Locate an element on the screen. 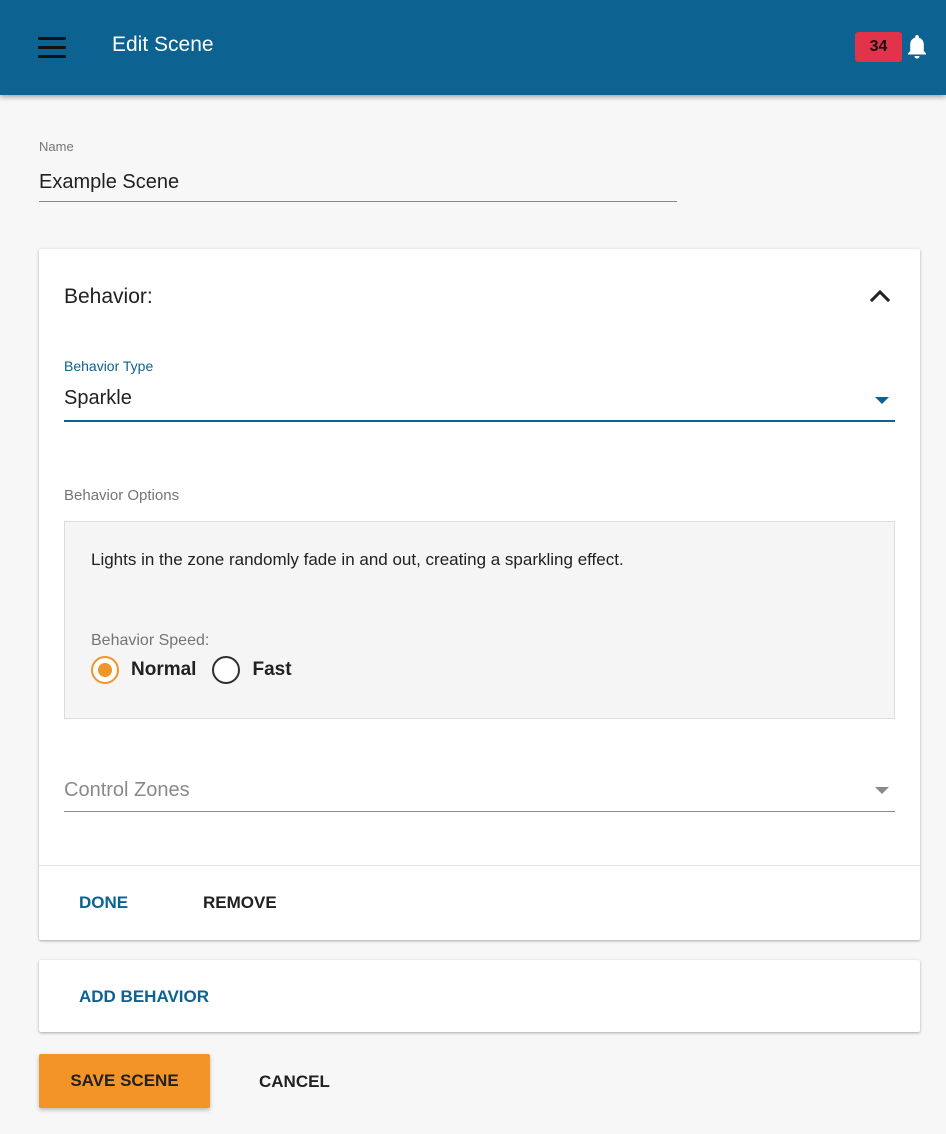 The width and height of the screenshot is (946, 1134). chevron-up-icon is located at coordinates (880, 296).